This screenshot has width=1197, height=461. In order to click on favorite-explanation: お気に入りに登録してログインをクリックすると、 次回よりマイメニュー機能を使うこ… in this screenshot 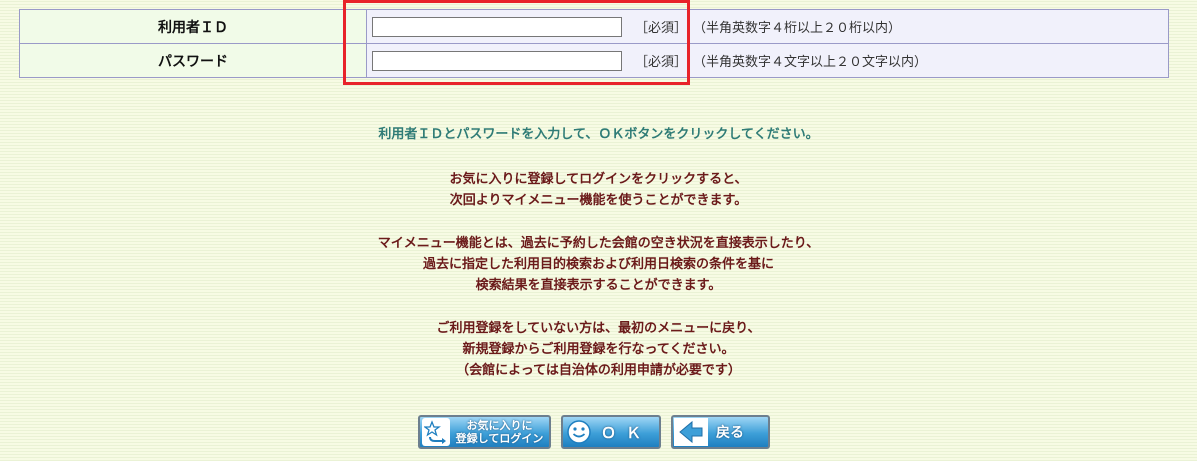, I will do `click(598, 190)`.